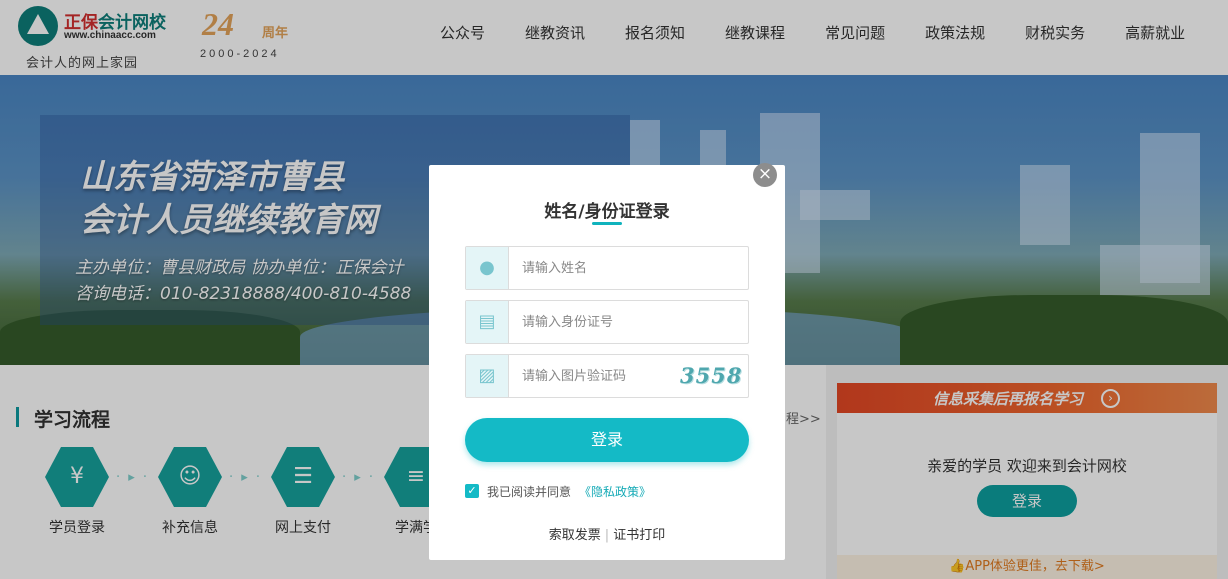 The width and height of the screenshot is (1228, 579). I want to click on captcha-input, so click(593, 376).